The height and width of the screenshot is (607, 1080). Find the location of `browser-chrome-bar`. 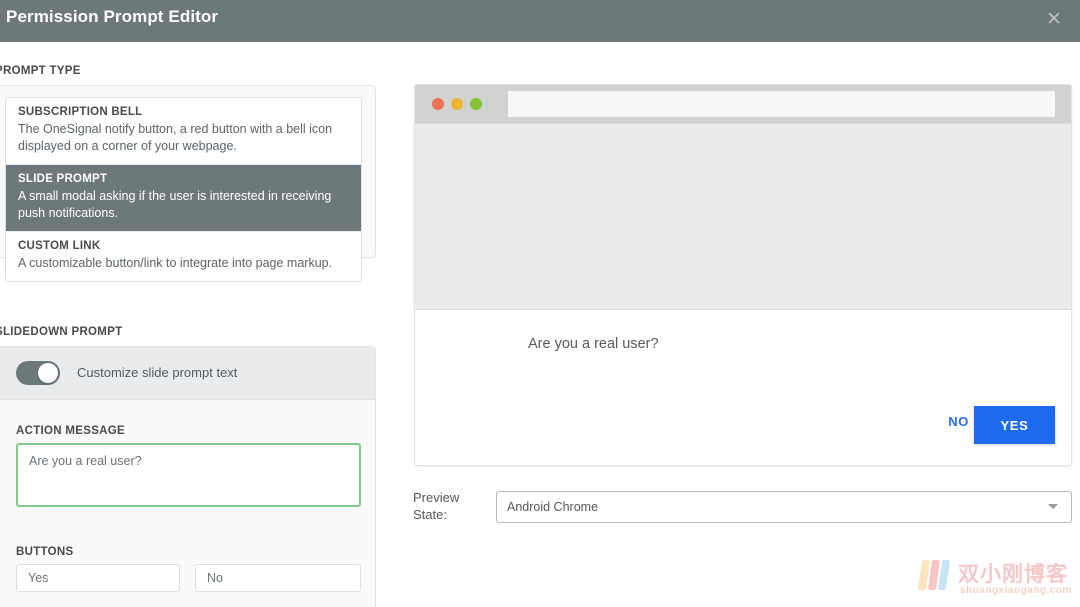

browser-chrome-bar is located at coordinates (743, 104).